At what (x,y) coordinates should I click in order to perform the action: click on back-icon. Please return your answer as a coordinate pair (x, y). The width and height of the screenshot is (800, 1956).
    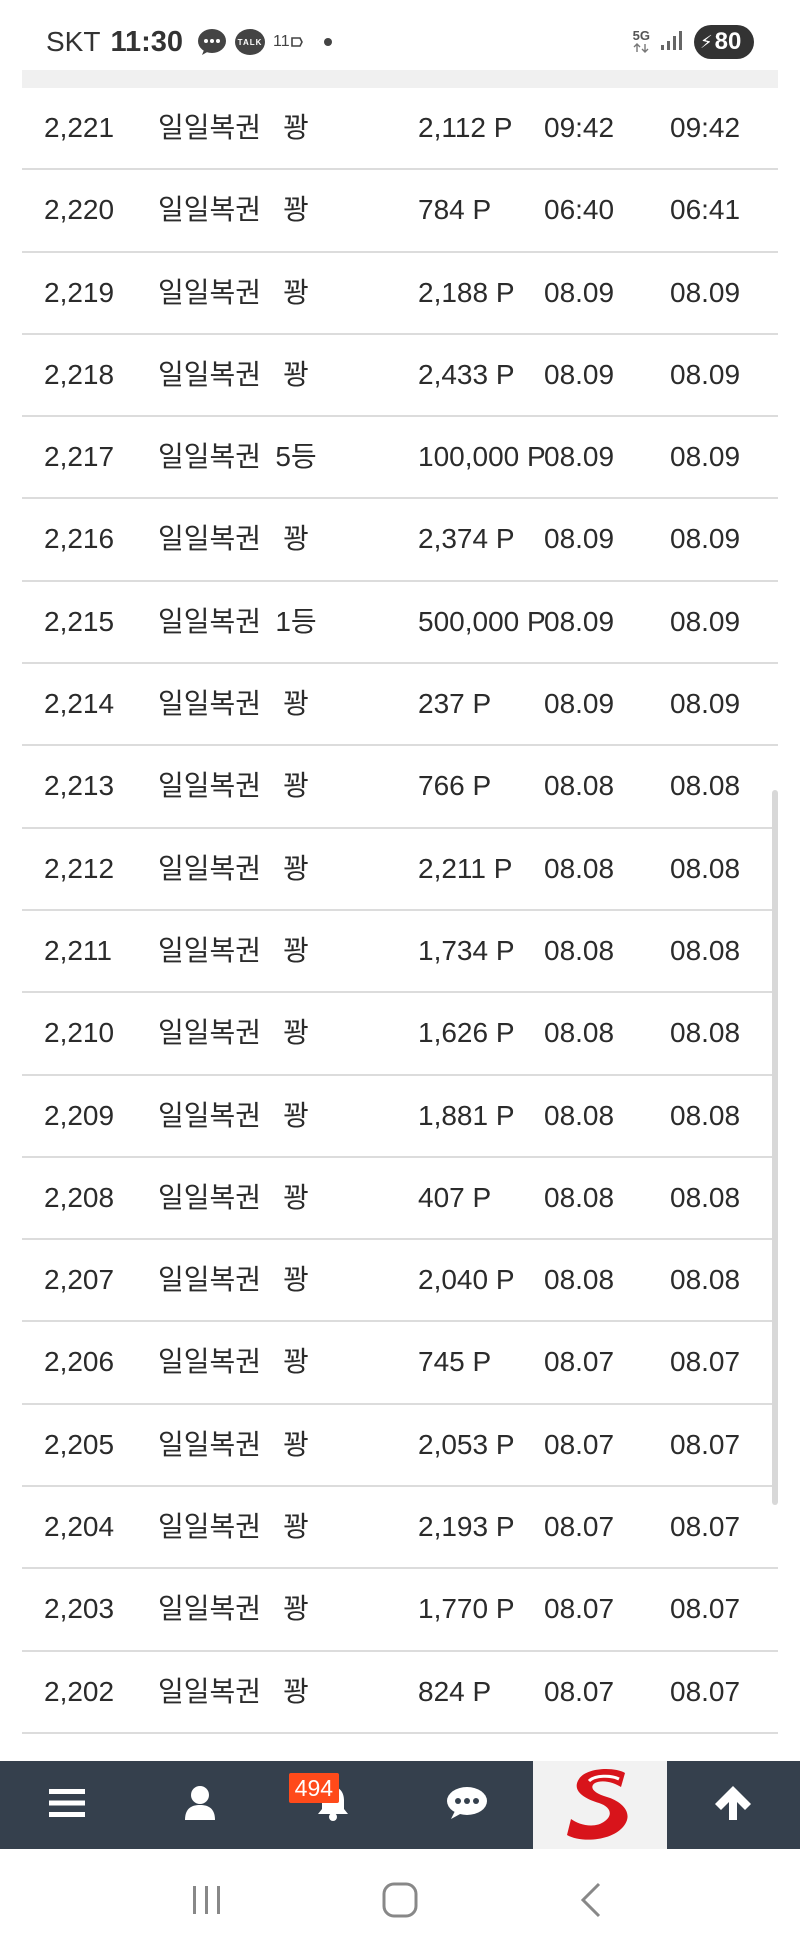
    Looking at the image, I should click on (593, 1902).